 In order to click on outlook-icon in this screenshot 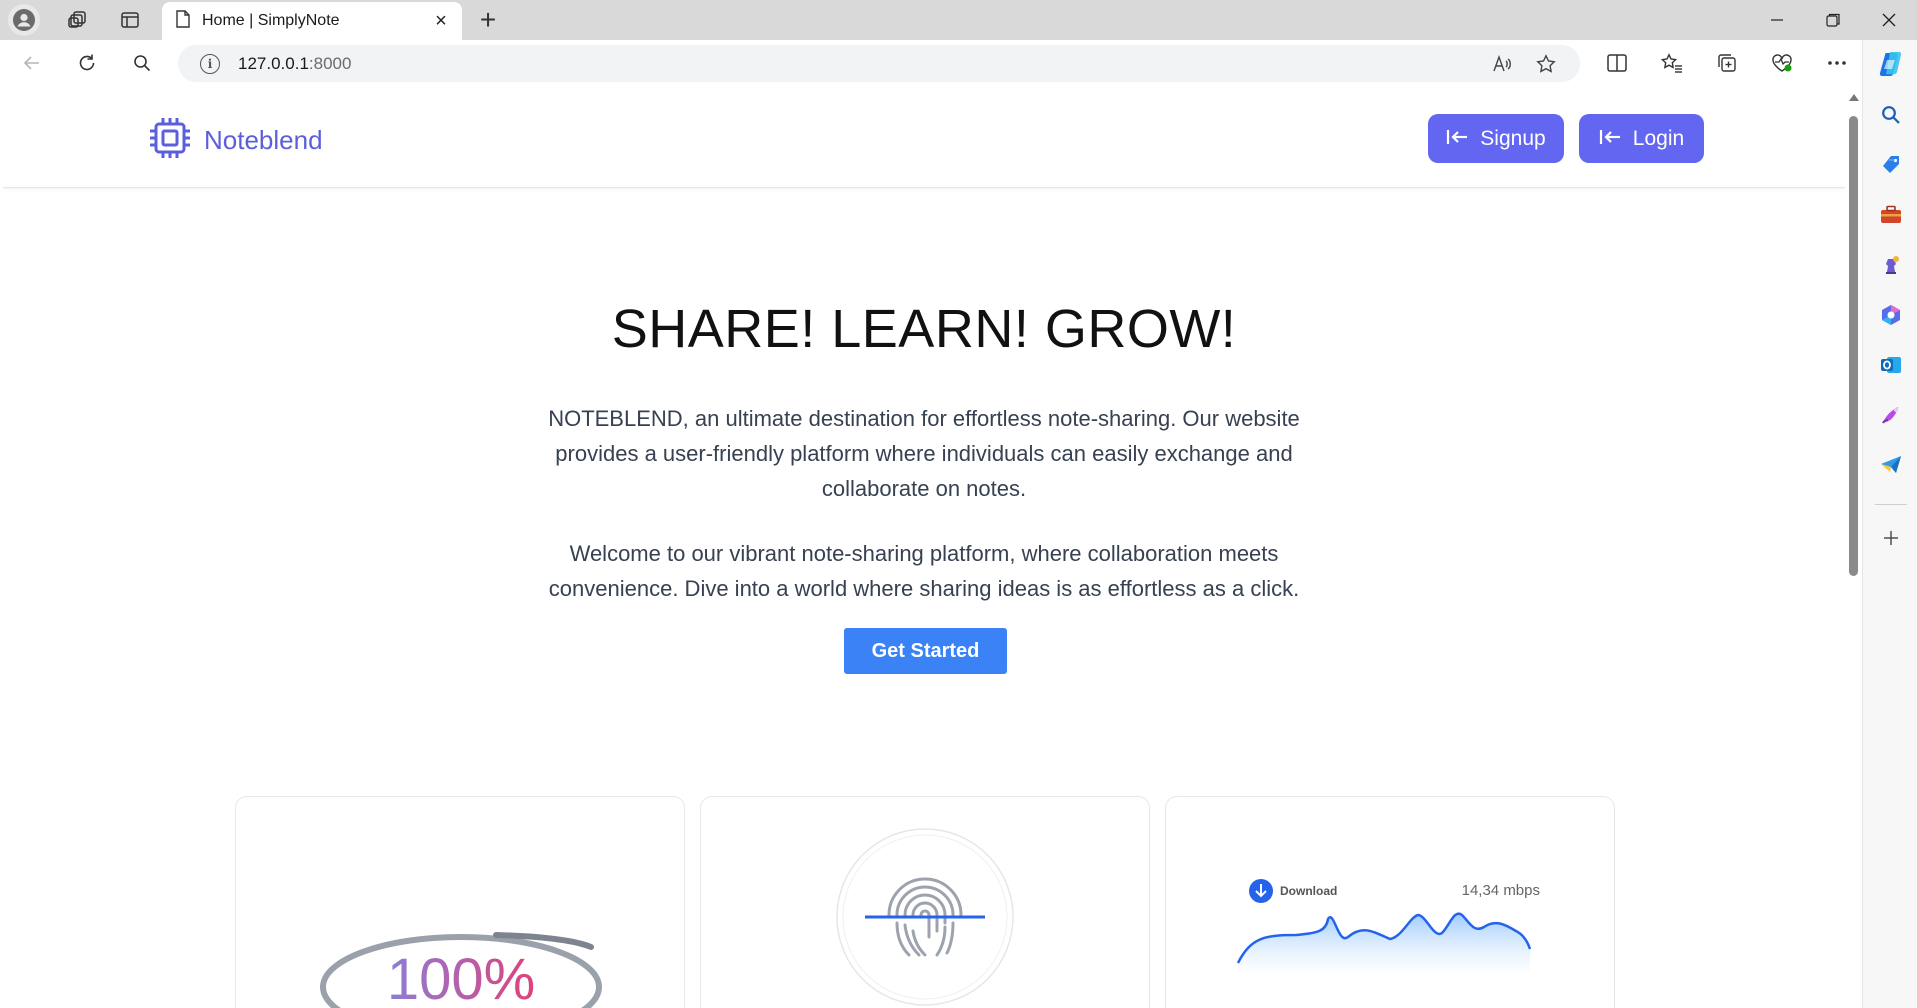, I will do `click(1891, 365)`.